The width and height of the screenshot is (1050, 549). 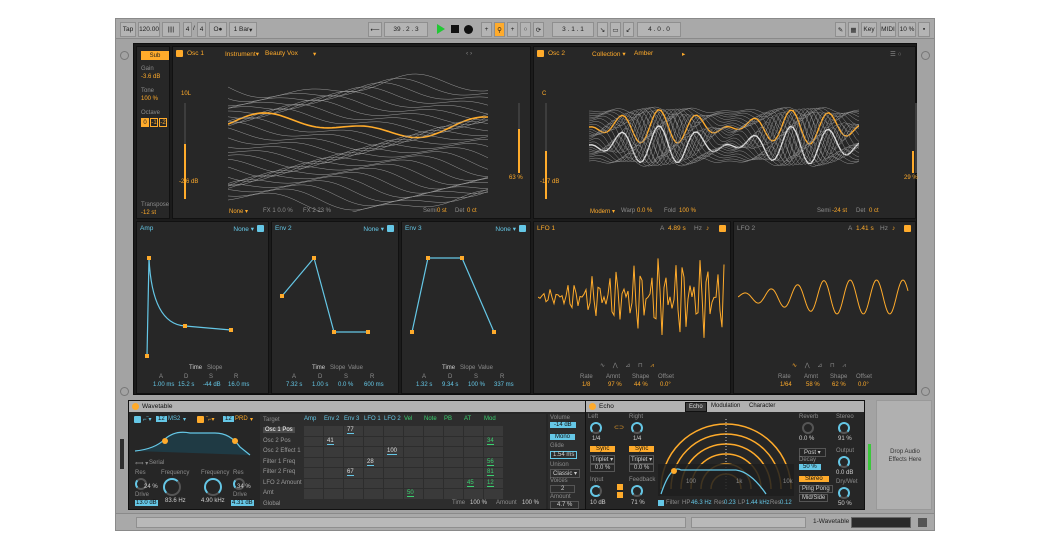 What do you see at coordinates (392, 451) in the screenshot?
I see `matrix-value: 100` at bounding box center [392, 451].